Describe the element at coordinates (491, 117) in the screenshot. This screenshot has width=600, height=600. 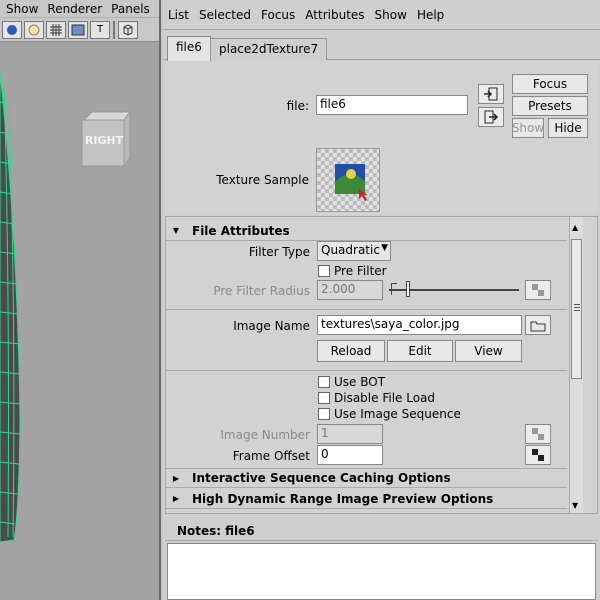
I see `output-connections-icon` at that location.